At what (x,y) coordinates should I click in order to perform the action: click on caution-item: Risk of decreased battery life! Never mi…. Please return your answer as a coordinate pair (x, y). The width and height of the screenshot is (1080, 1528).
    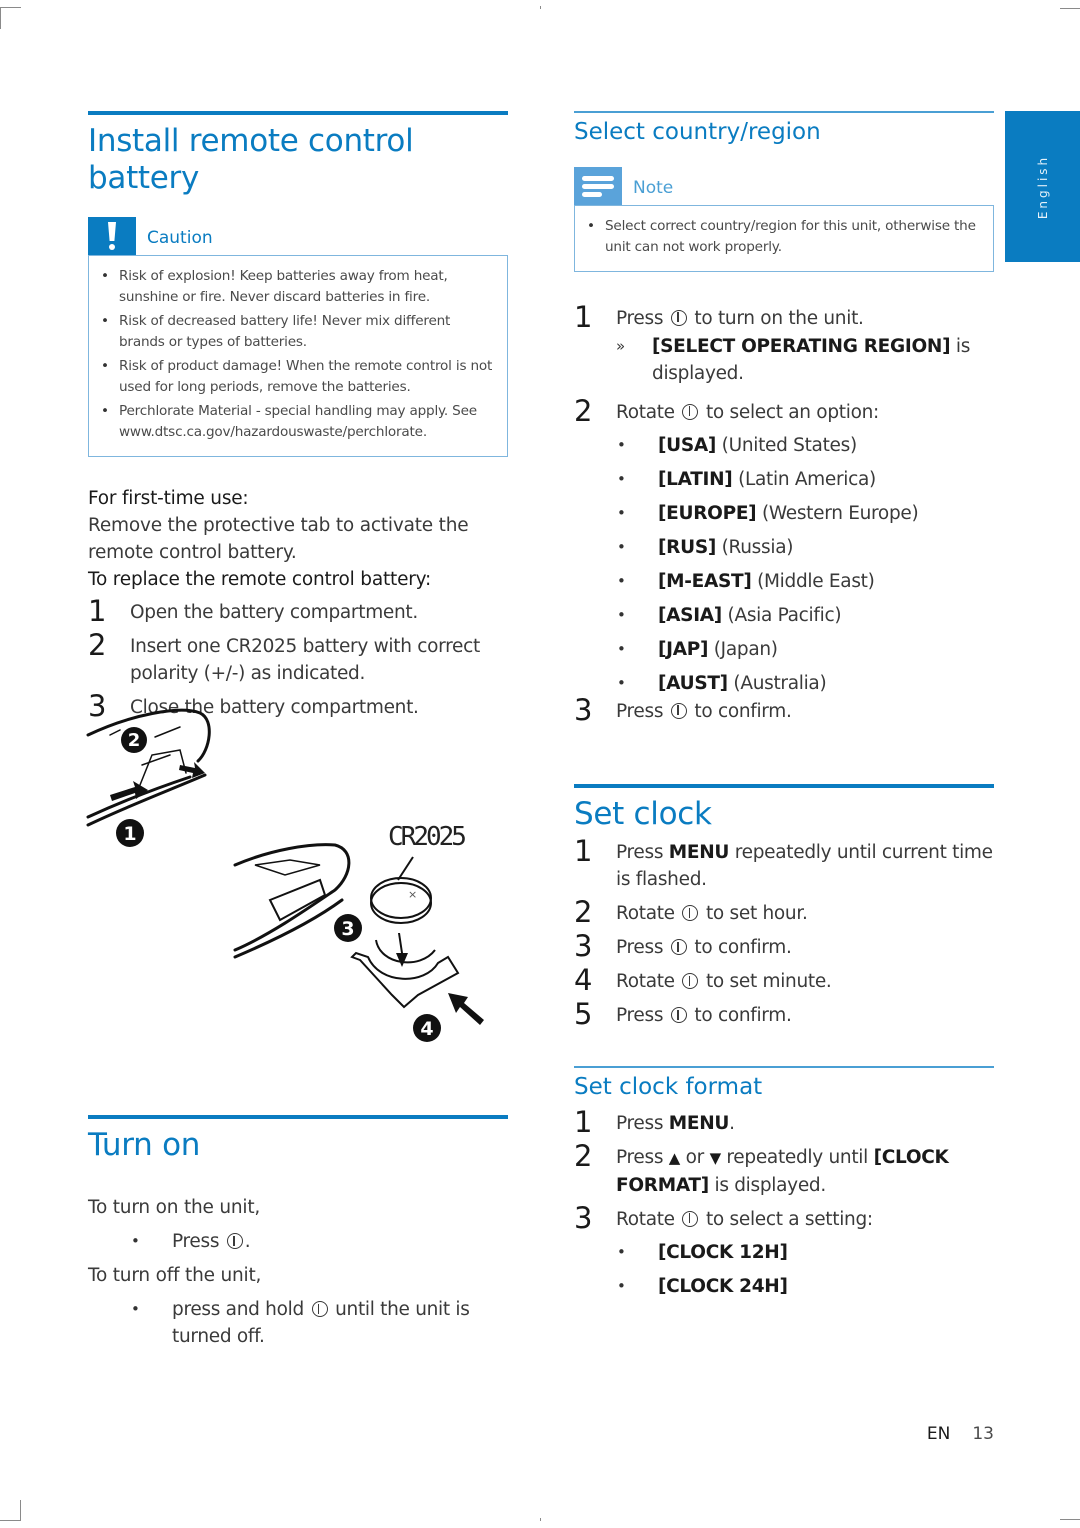
    Looking at the image, I should click on (297, 332).